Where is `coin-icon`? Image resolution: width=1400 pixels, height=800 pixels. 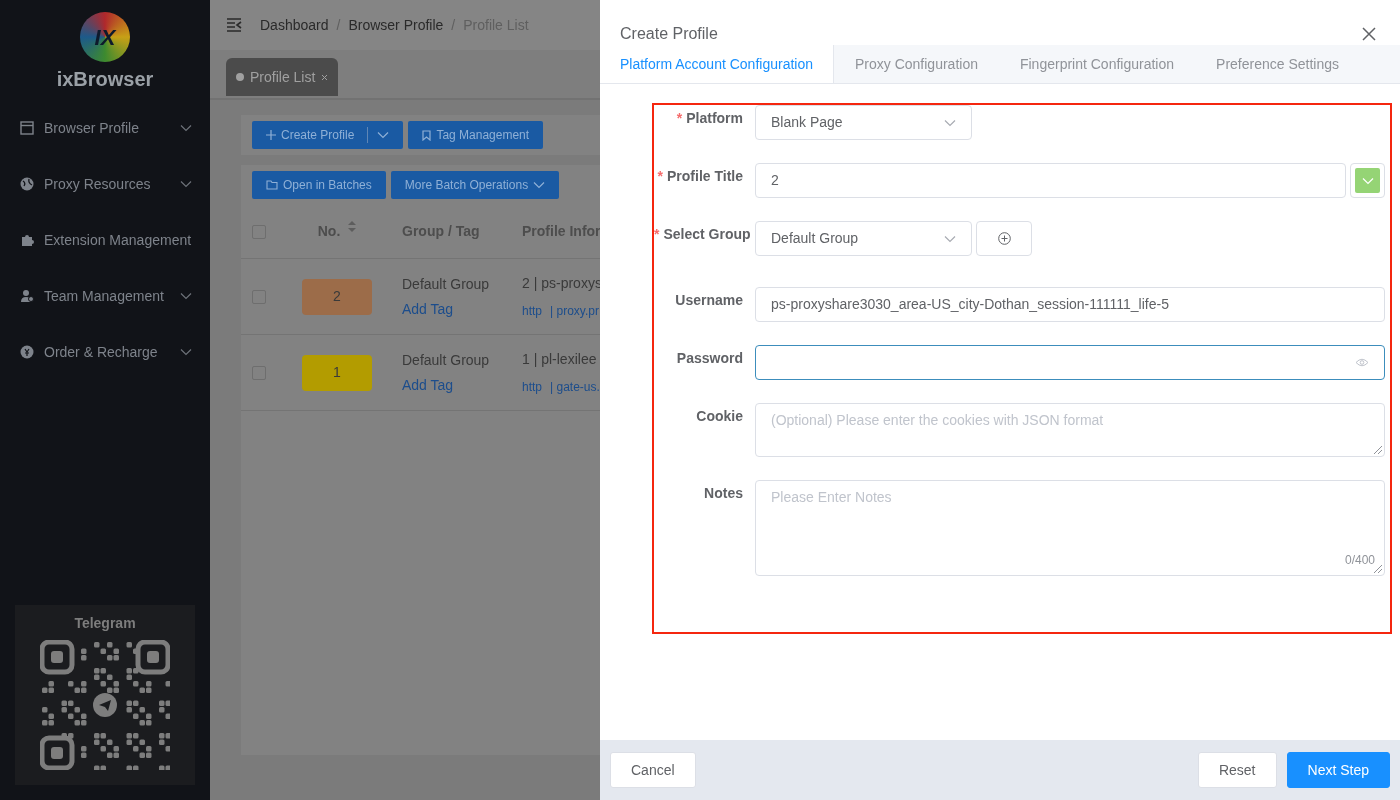
coin-icon is located at coordinates (27, 352).